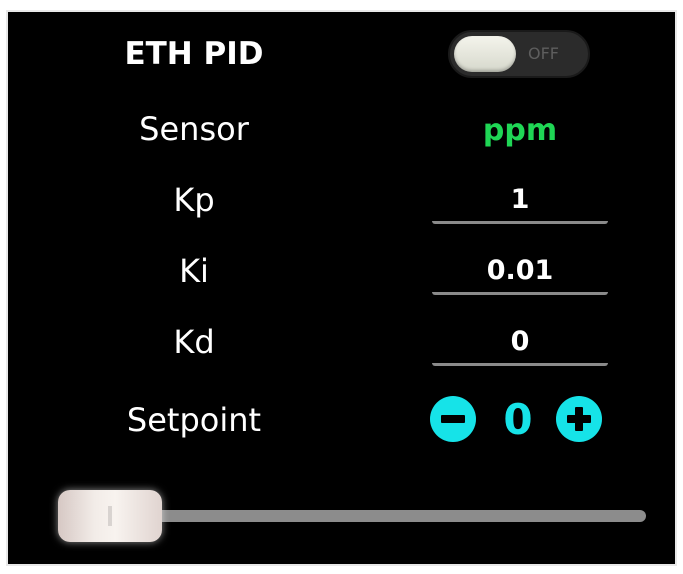 The height and width of the screenshot is (574, 683). Describe the element at coordinates (194, 342) in the screenshot. I see `kd-label: Kd` at that location.